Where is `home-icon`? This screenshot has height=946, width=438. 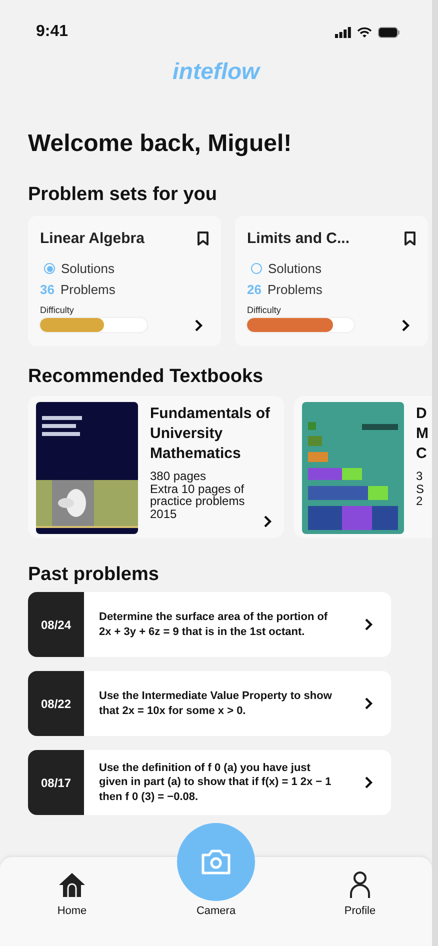 home-icon is located at coordinates (72, 885).